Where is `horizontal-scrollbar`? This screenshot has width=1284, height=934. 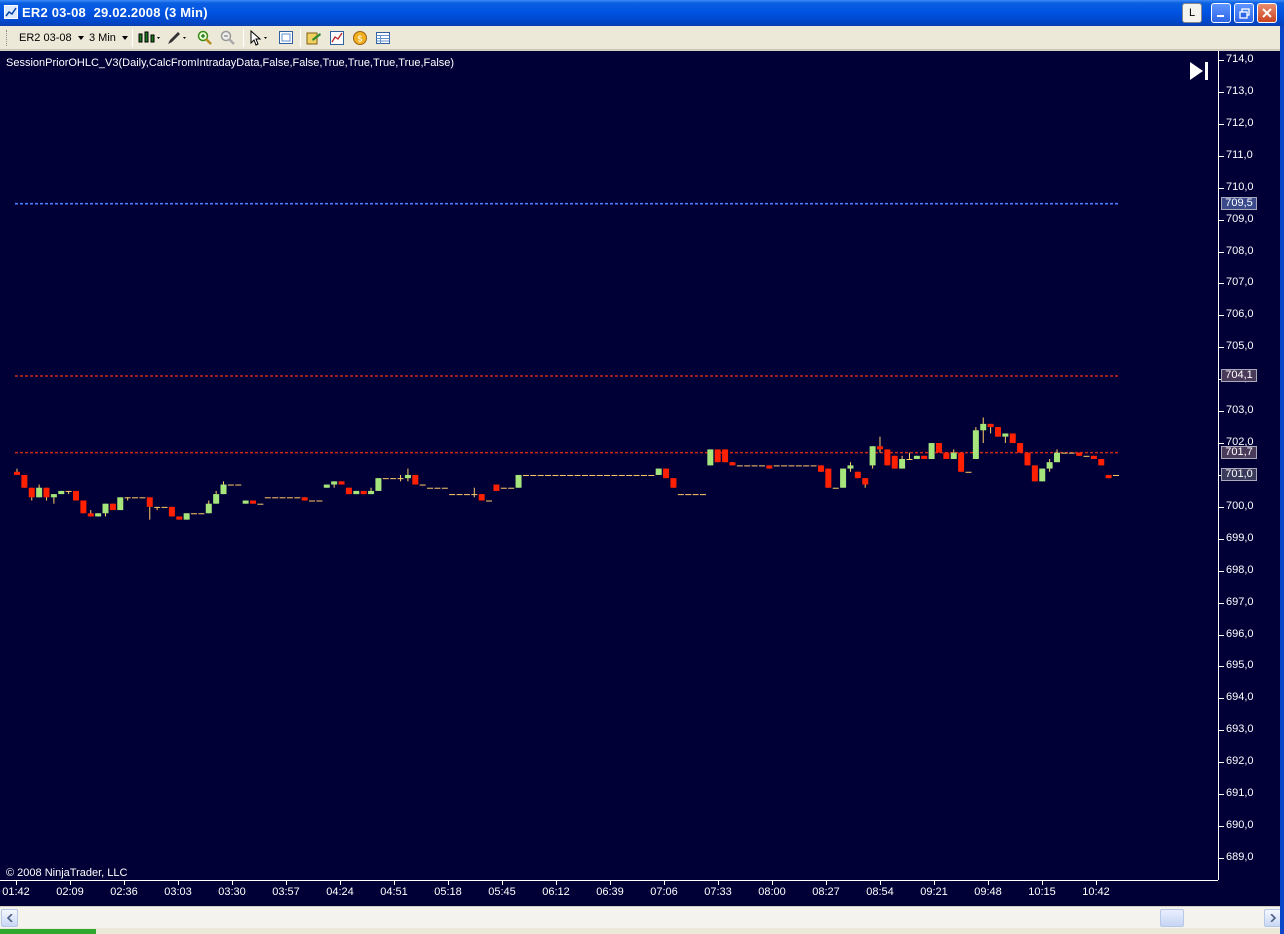
horizontal-scrollbar is located at coordinates (642, 917).